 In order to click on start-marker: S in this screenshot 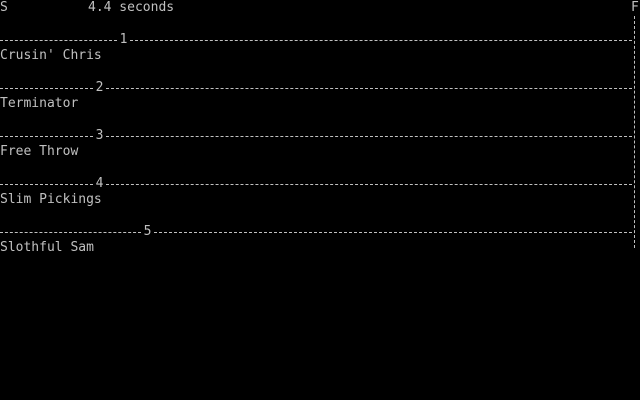, I will do `click(4, 7)`.